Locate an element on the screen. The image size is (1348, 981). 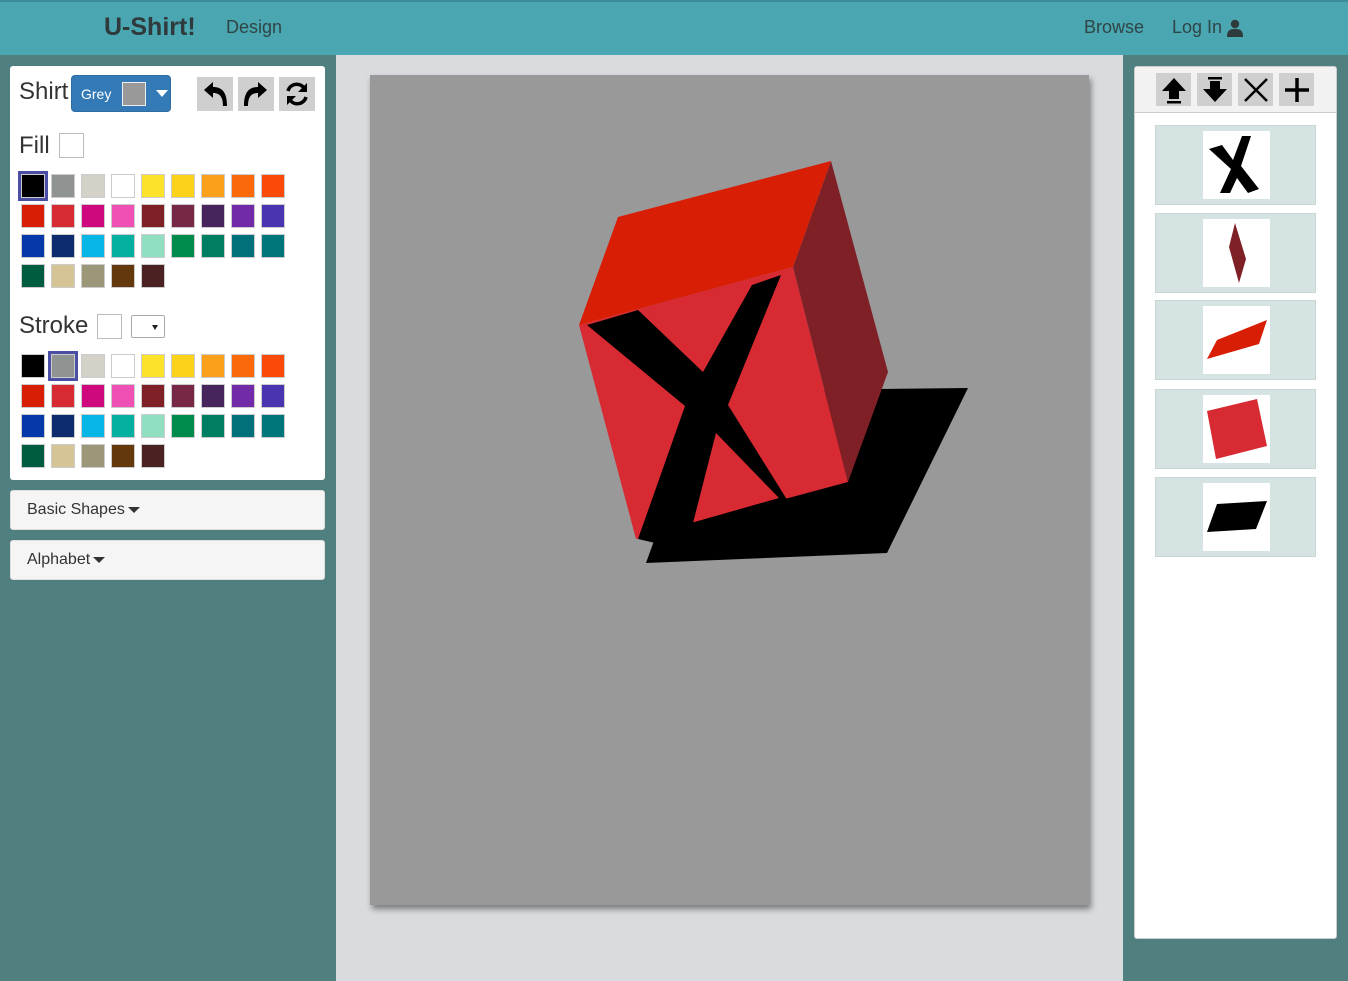
nav-login-link: Log In is located at coordinates (1208, 27).